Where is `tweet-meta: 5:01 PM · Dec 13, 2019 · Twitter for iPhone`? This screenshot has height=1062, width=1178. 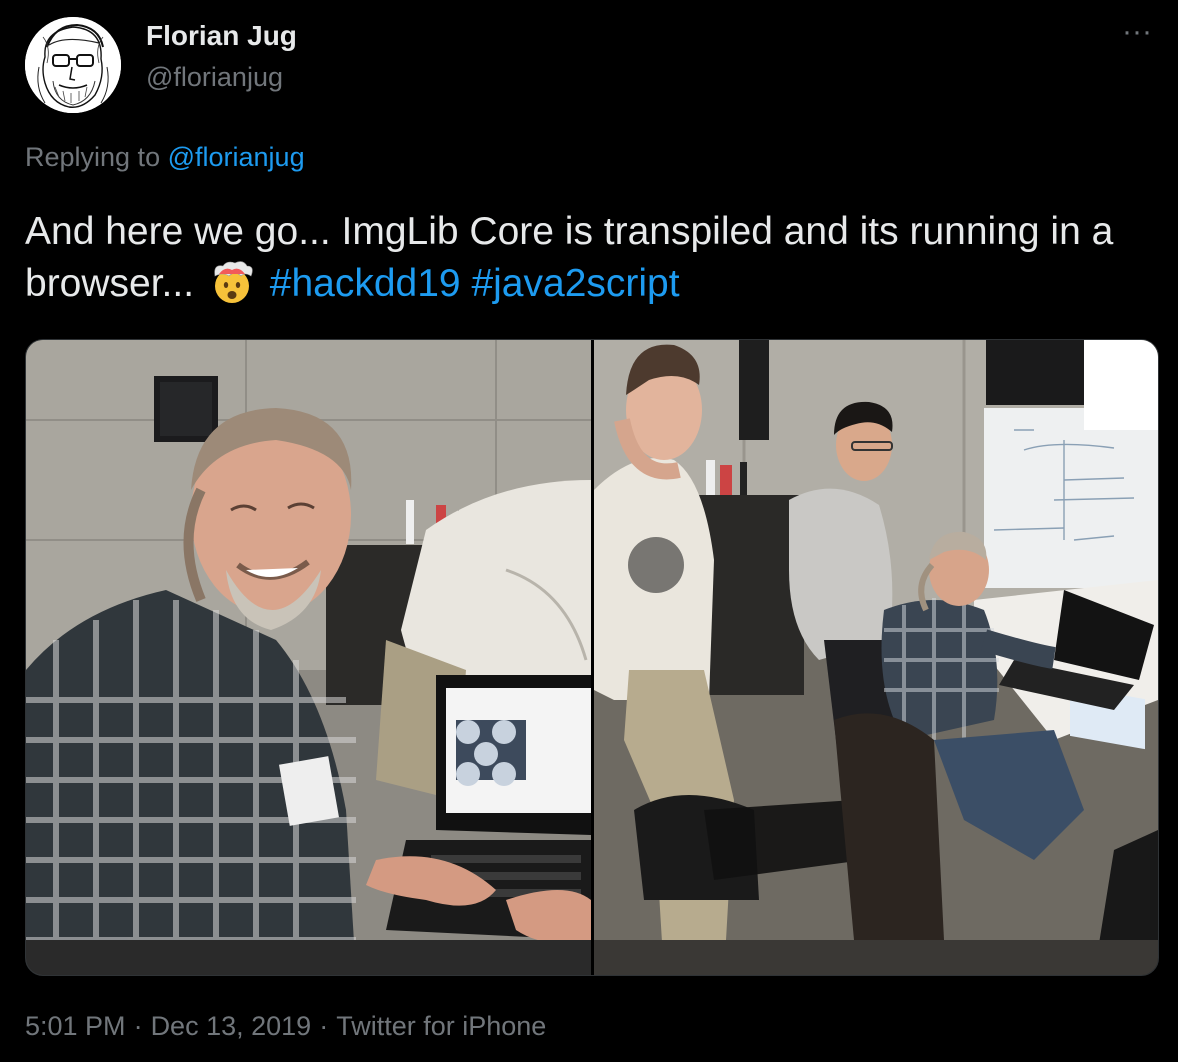
tweet-meta: 5:01 PM · Dec 13, 2019 · Twitter for iPhone is located at coordinates (285, 1026).